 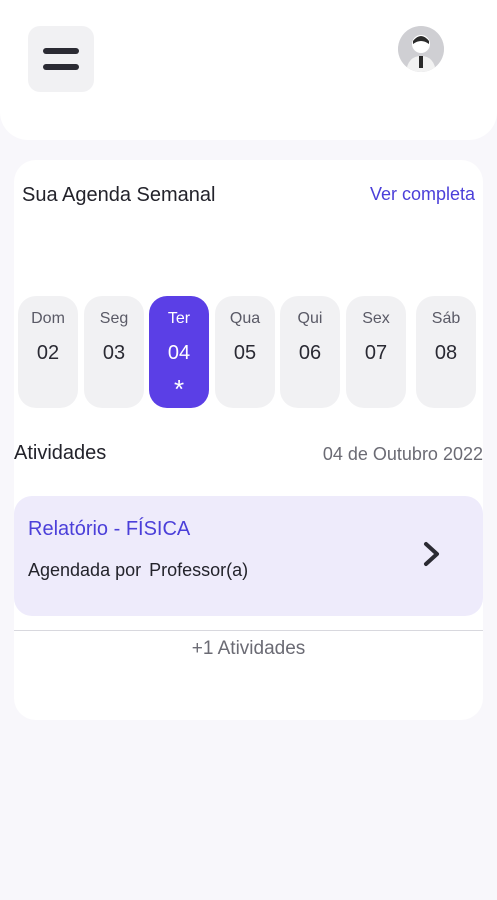 I want to click on scheduled-by-label: Agendada por, so click(x=85, y=570).